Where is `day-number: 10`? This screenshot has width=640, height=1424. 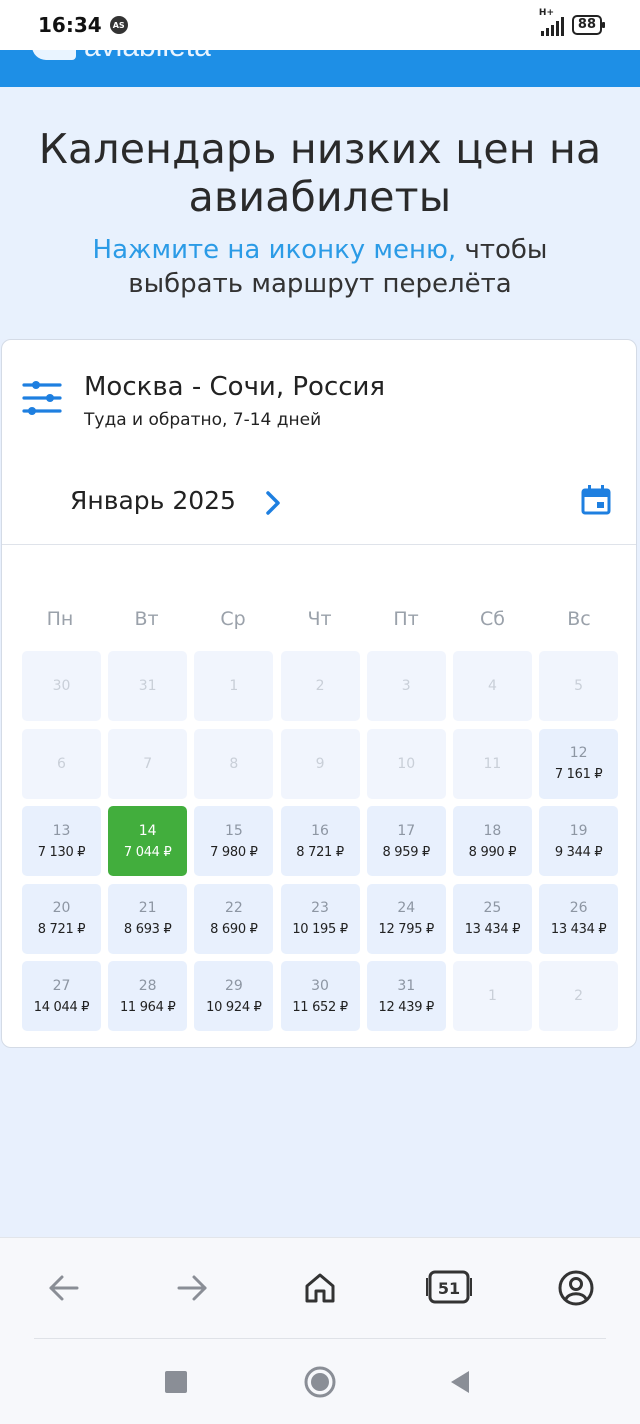 day-number: 10 is located at coordinates (406, 763).